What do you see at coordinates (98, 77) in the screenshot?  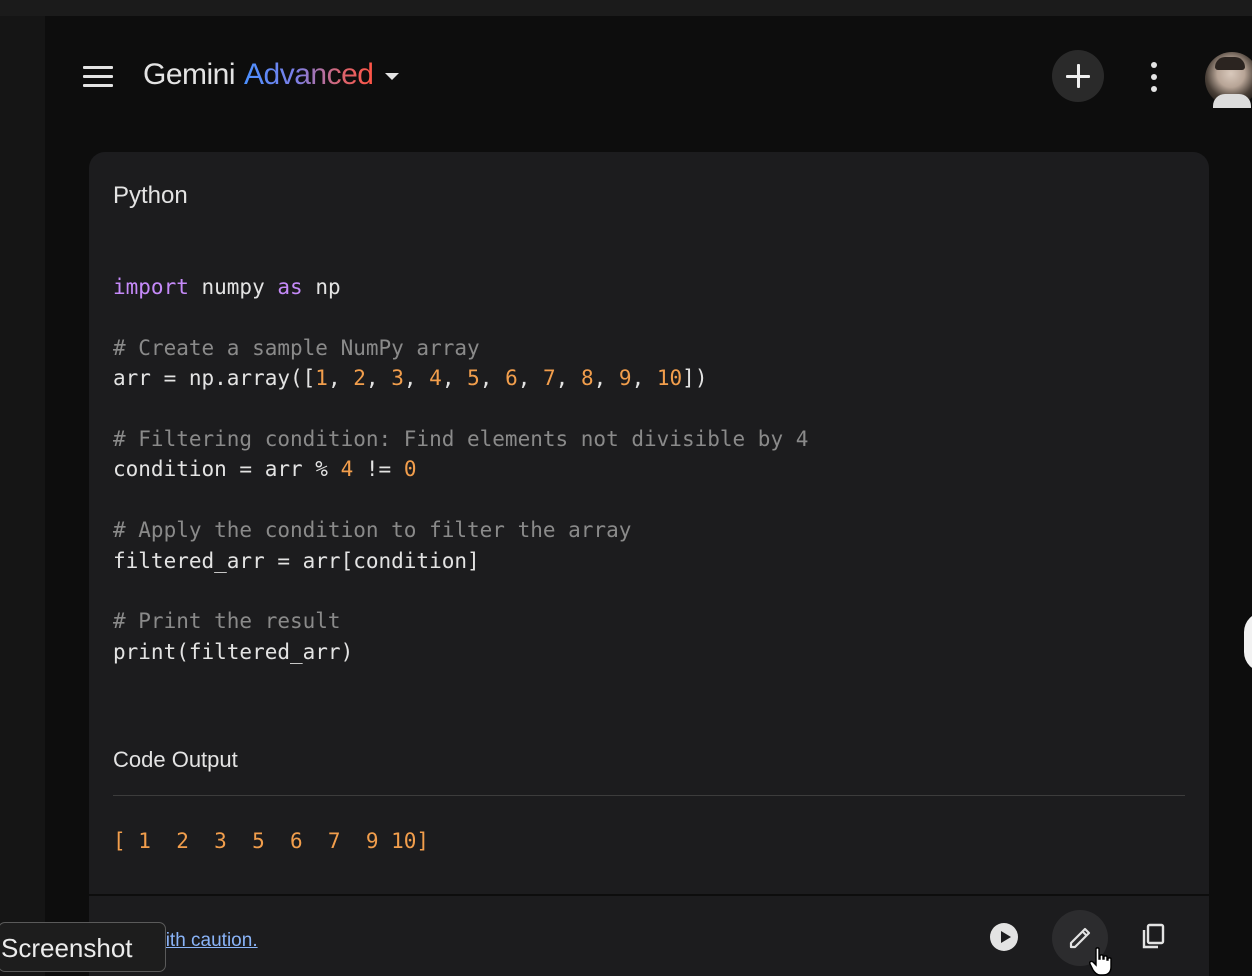 I see `hamburger-menu-icon` at bounding box center [98, 77].